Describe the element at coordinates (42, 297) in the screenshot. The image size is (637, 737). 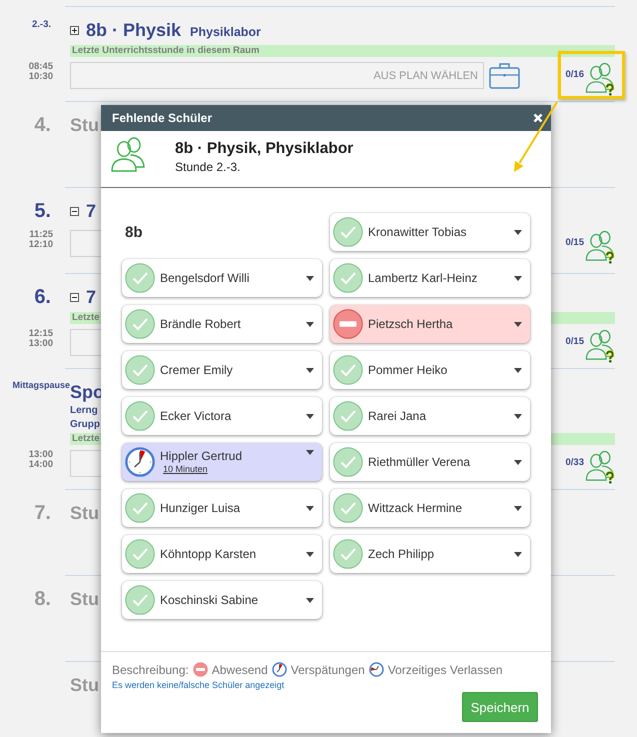
I see `period-label: 6.` at that location.